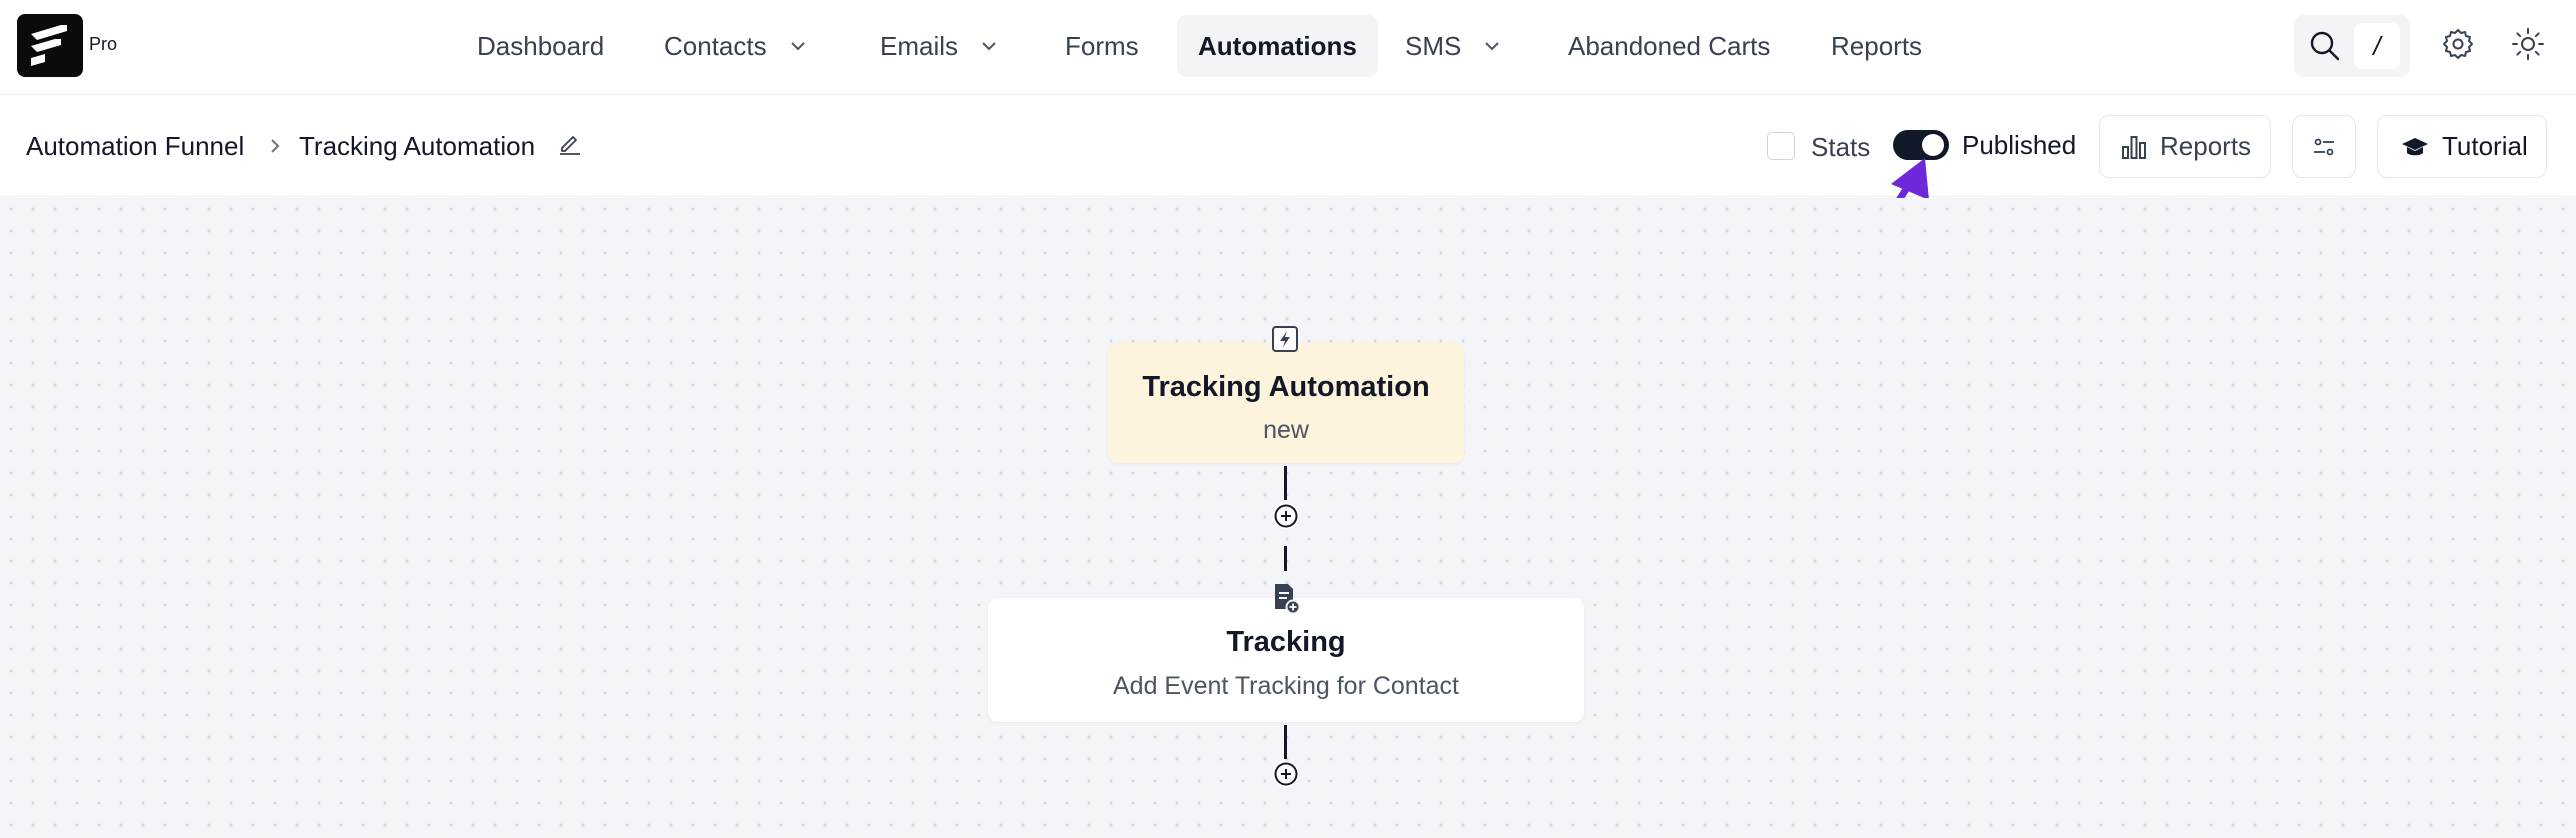 The height and width of the screenshot is (838, 2576). What do you see at coordinates (50, 45) in the screenshot?
I see `fluent-logo-icon` at bounding box center [50, 45].